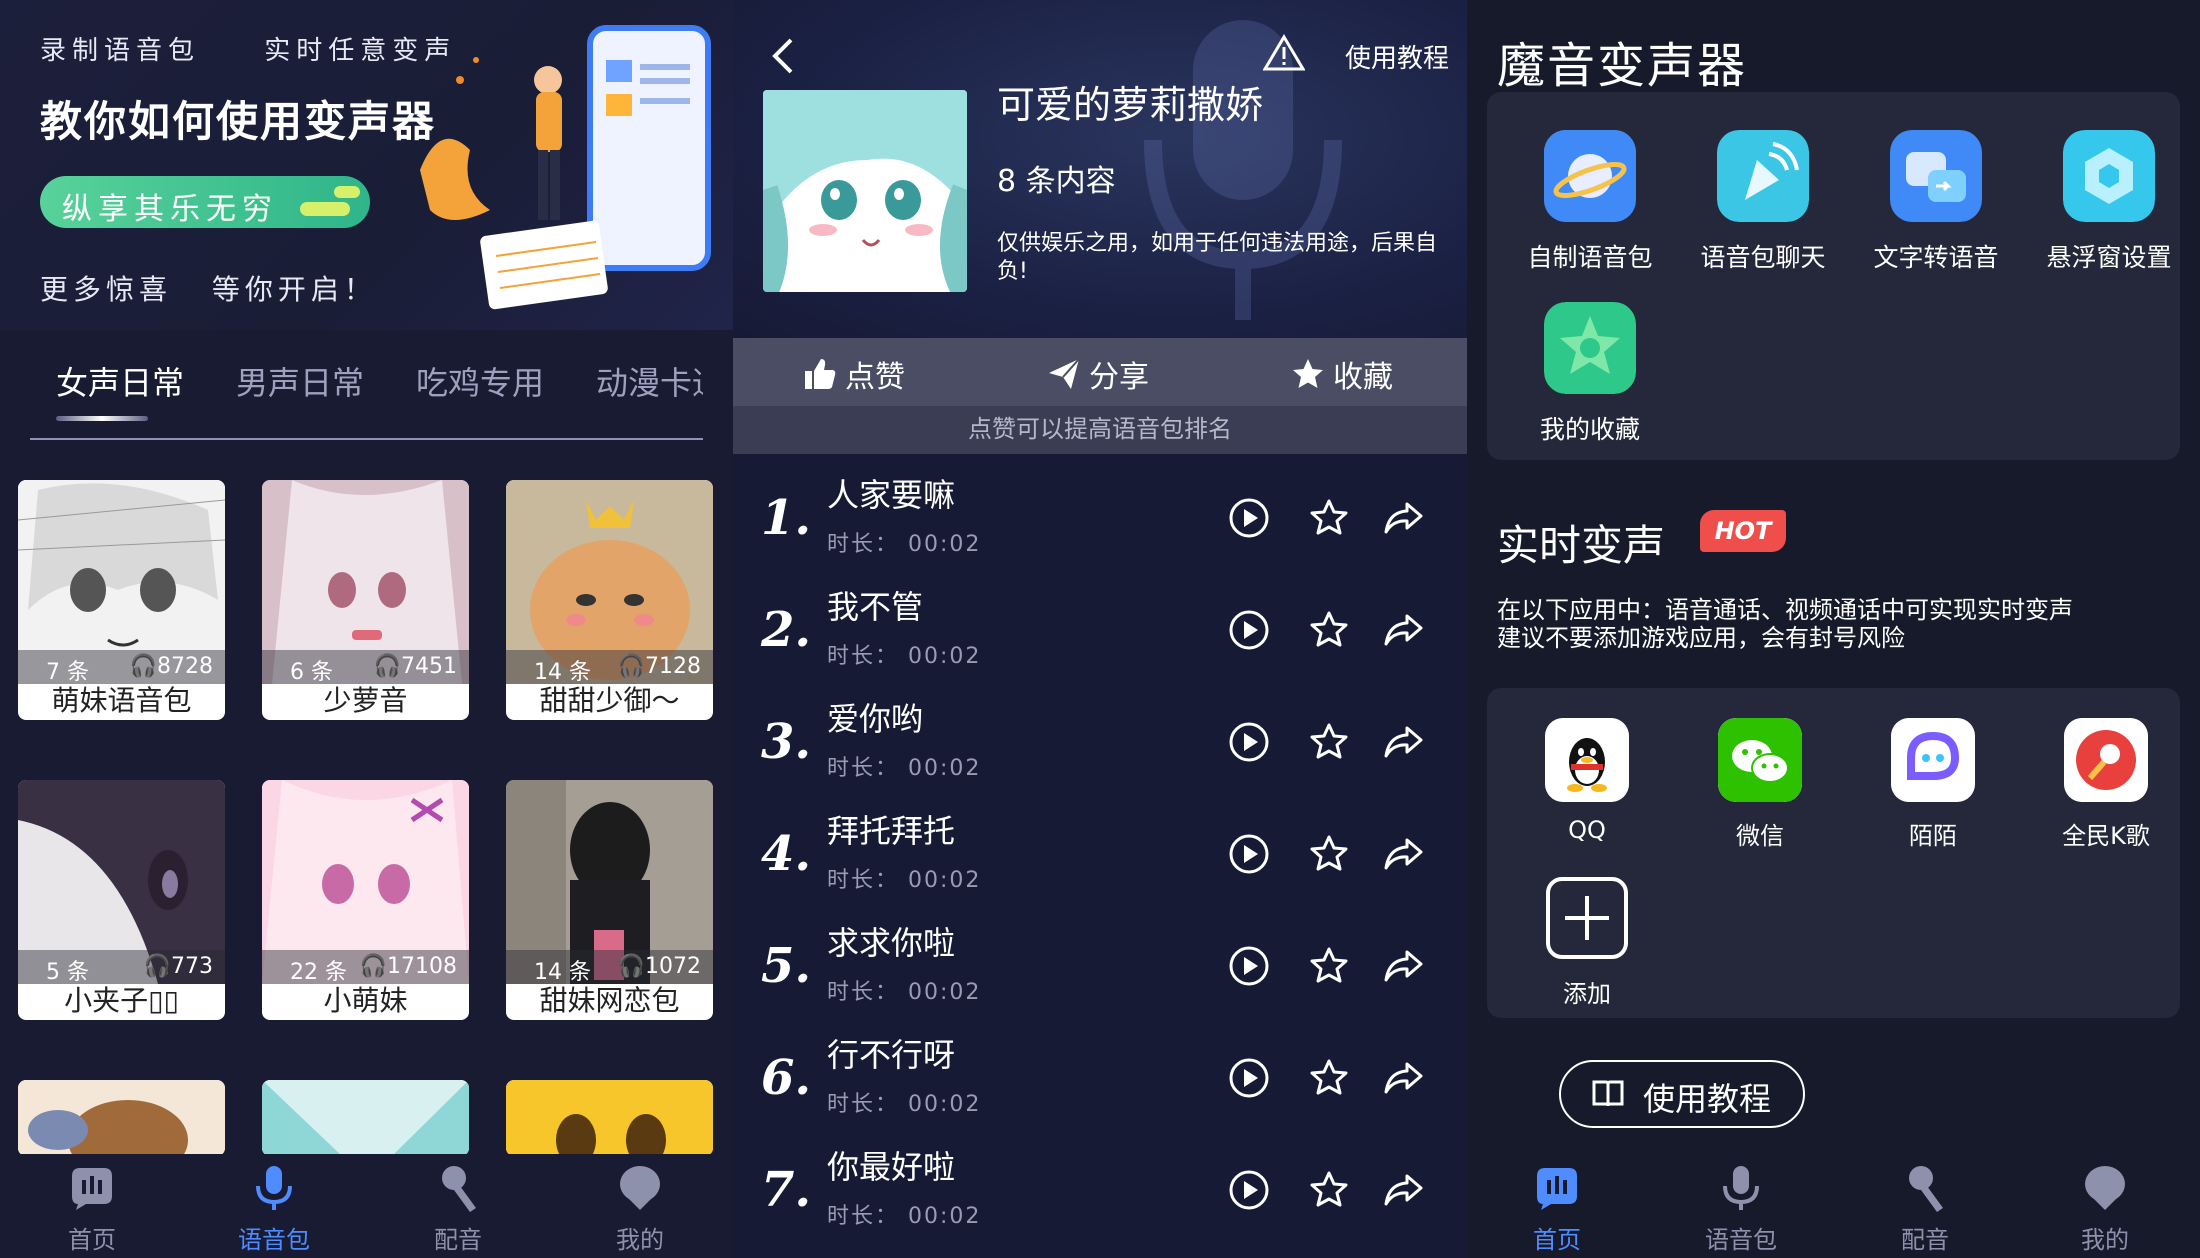 This screenshot has width=2200, height=1258. What do you see at coordinates (1100, 750) in the screenshot?
I see `song-row: 3. 爱你哟 时长： 00:02` at bounding box center [1100, 750].